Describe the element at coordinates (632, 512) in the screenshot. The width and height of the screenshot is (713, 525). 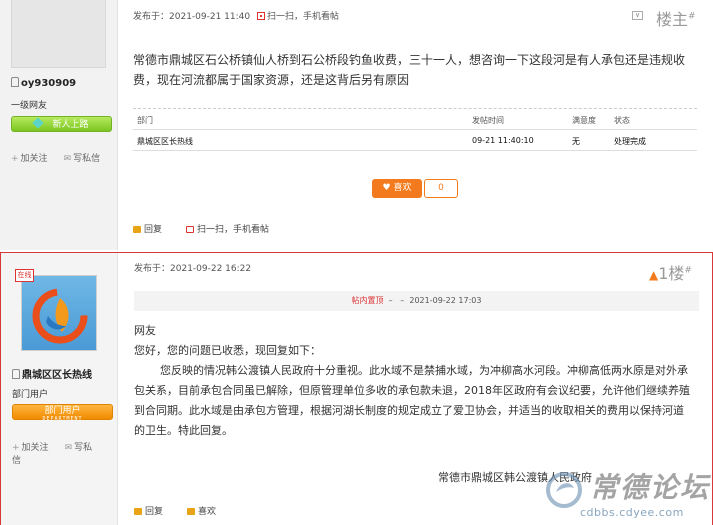
I see `watermark-url: cdbbs.cdyee.com` at that location.